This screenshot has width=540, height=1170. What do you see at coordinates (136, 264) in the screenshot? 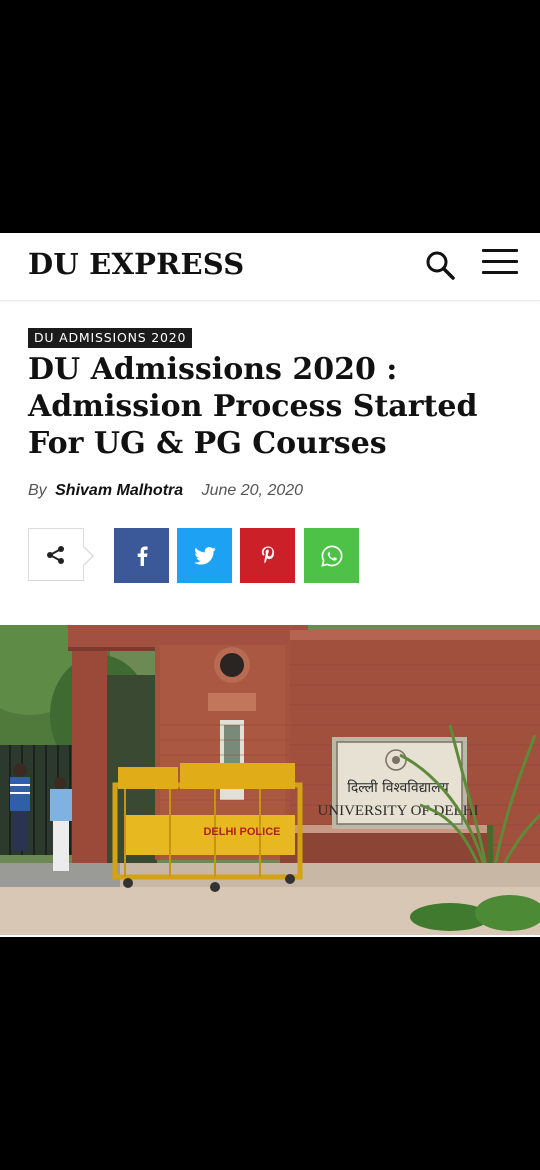
I see `site-logo-title: DU EXPRESS` at bounding box center [136, 264].